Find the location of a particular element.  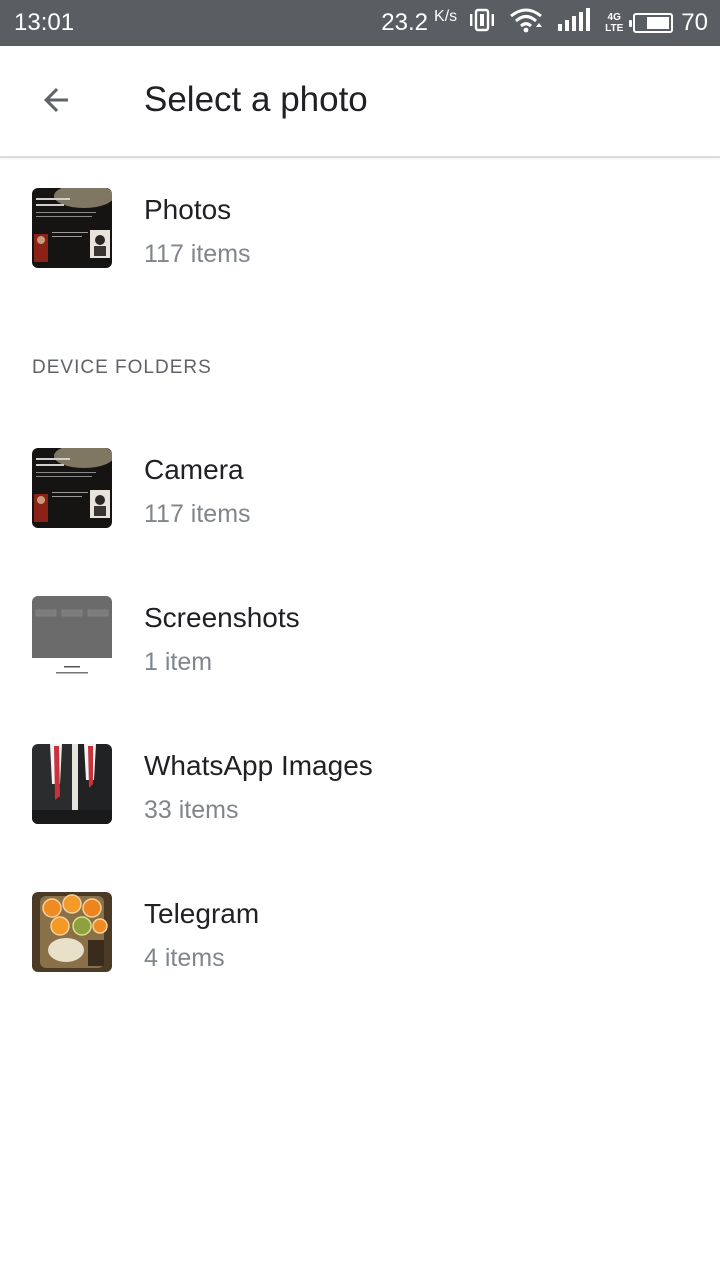

network-speed-unit: K/s is located at coordinates (446, 16).